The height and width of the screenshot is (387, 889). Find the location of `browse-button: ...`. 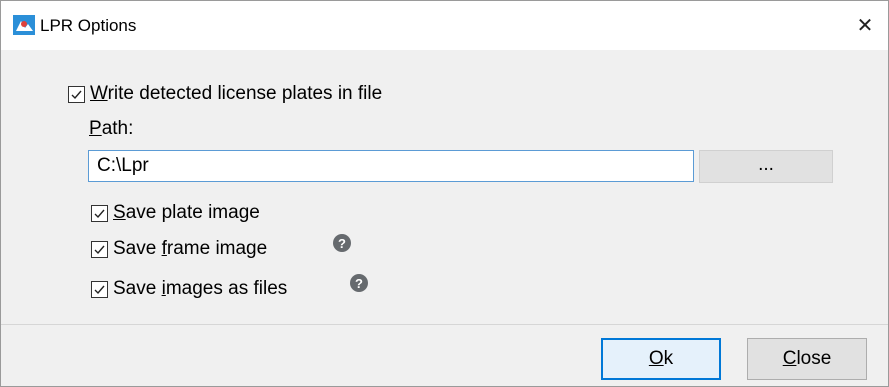

browse-button: ... is located at coordinates (766, 166).